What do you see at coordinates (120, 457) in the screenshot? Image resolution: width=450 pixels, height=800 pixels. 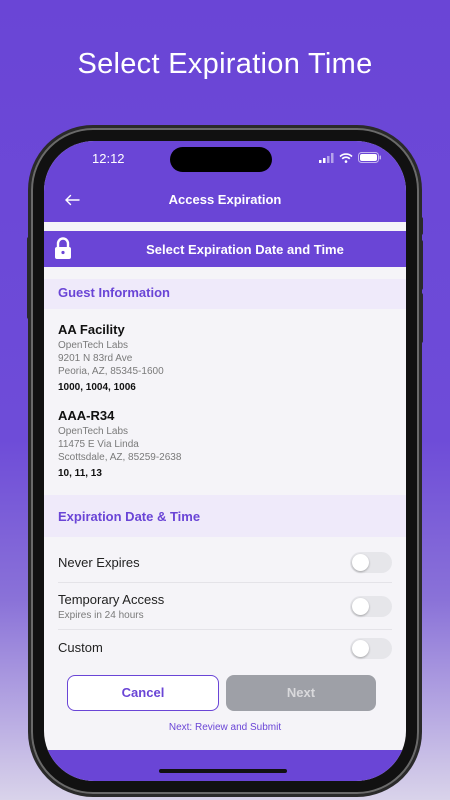 I see `site-city: Scottsdale, AZ, 85259-2638` at bounding box center [120, 457].